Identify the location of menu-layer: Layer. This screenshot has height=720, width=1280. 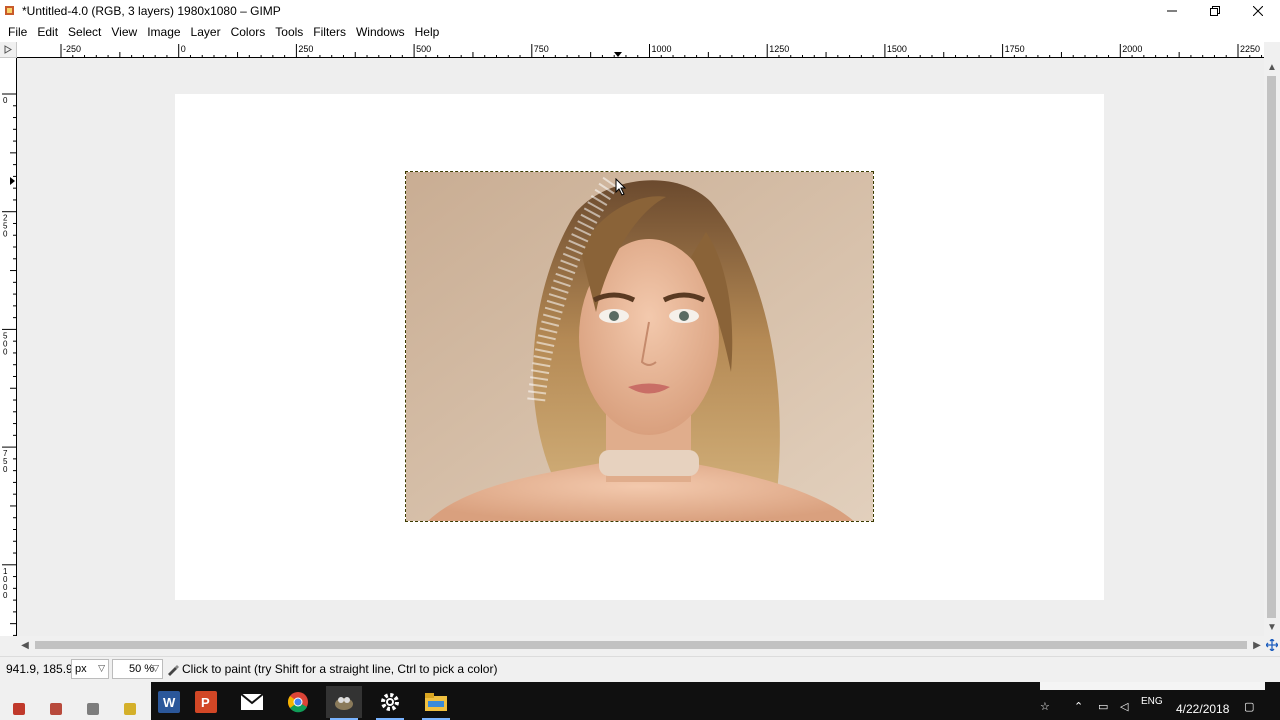
(206, 32).